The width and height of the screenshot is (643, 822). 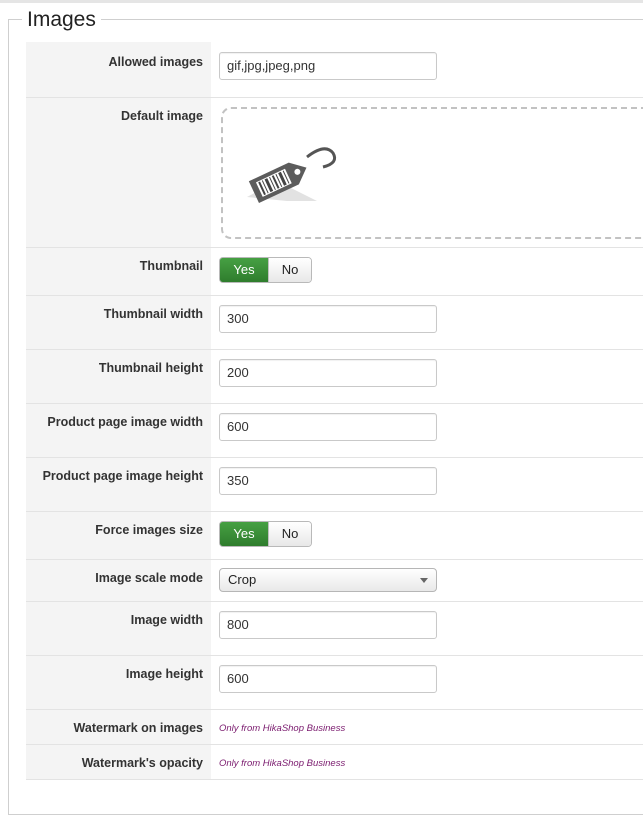 What do you see at coordinates (153, 314) in the screenshot?
I see `thumbnail-width-label: Thumbnail width` at bounding box center [153, 314].